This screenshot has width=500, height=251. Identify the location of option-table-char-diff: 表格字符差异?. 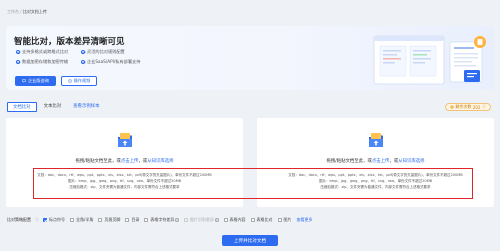
(161, 220).